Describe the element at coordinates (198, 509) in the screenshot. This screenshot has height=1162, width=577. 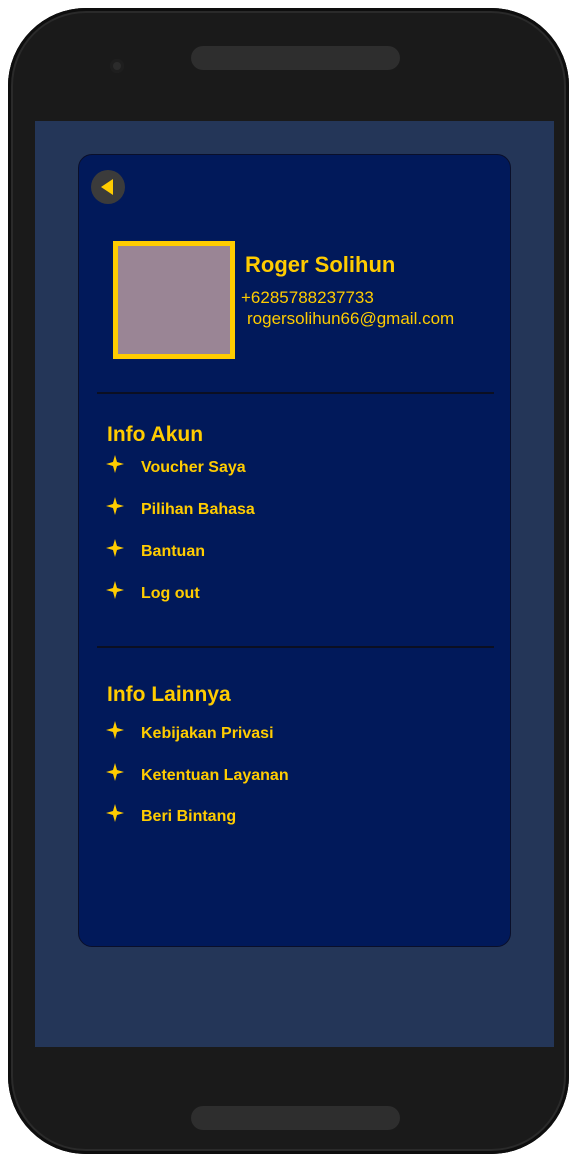
I see `menu-item-label: Pilihan Bahasa` at that location.